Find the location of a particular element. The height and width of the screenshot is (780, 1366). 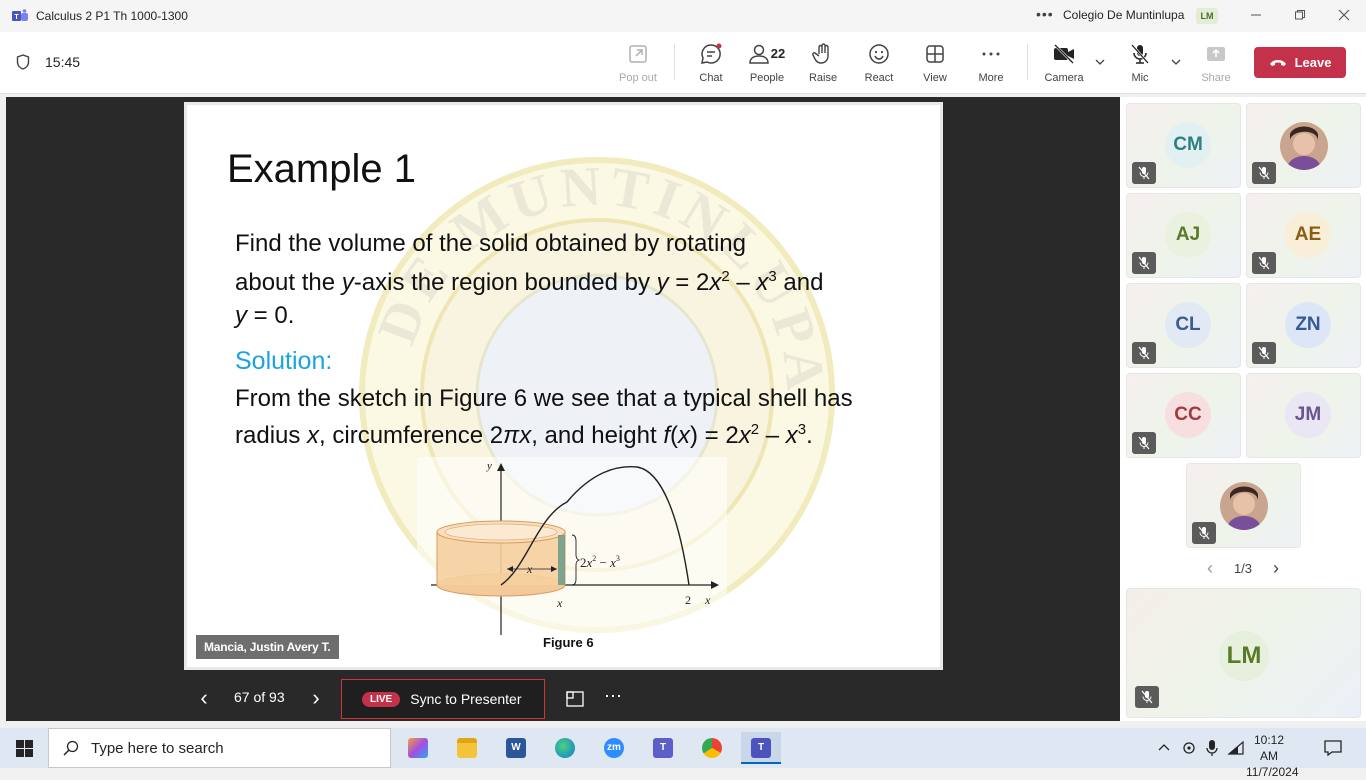

presenter-view-icon is located at coordinates (575, 699).